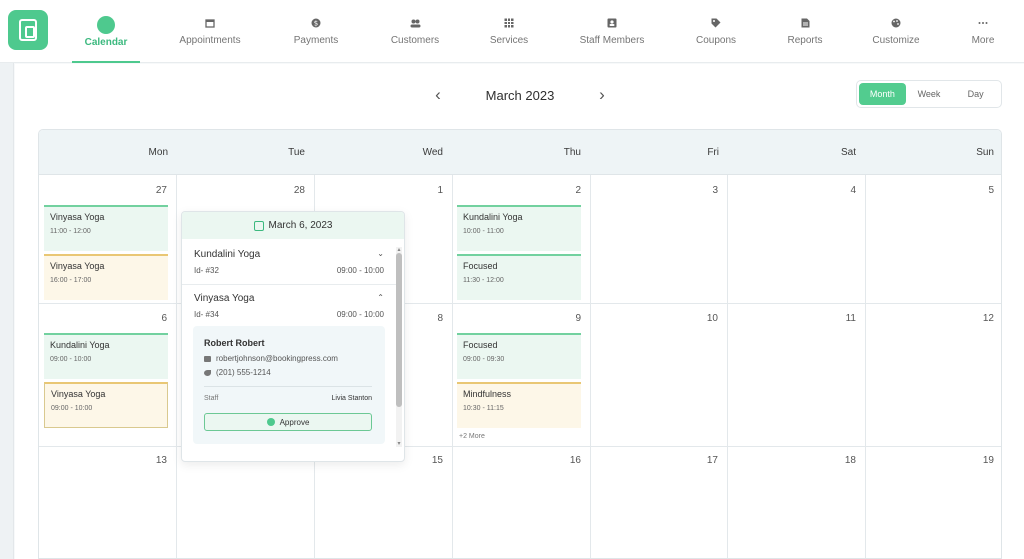  What do you see at coordinates (841, 460) in the screenshot?
I see `day-number: 18` at bounding box center [841, 460].